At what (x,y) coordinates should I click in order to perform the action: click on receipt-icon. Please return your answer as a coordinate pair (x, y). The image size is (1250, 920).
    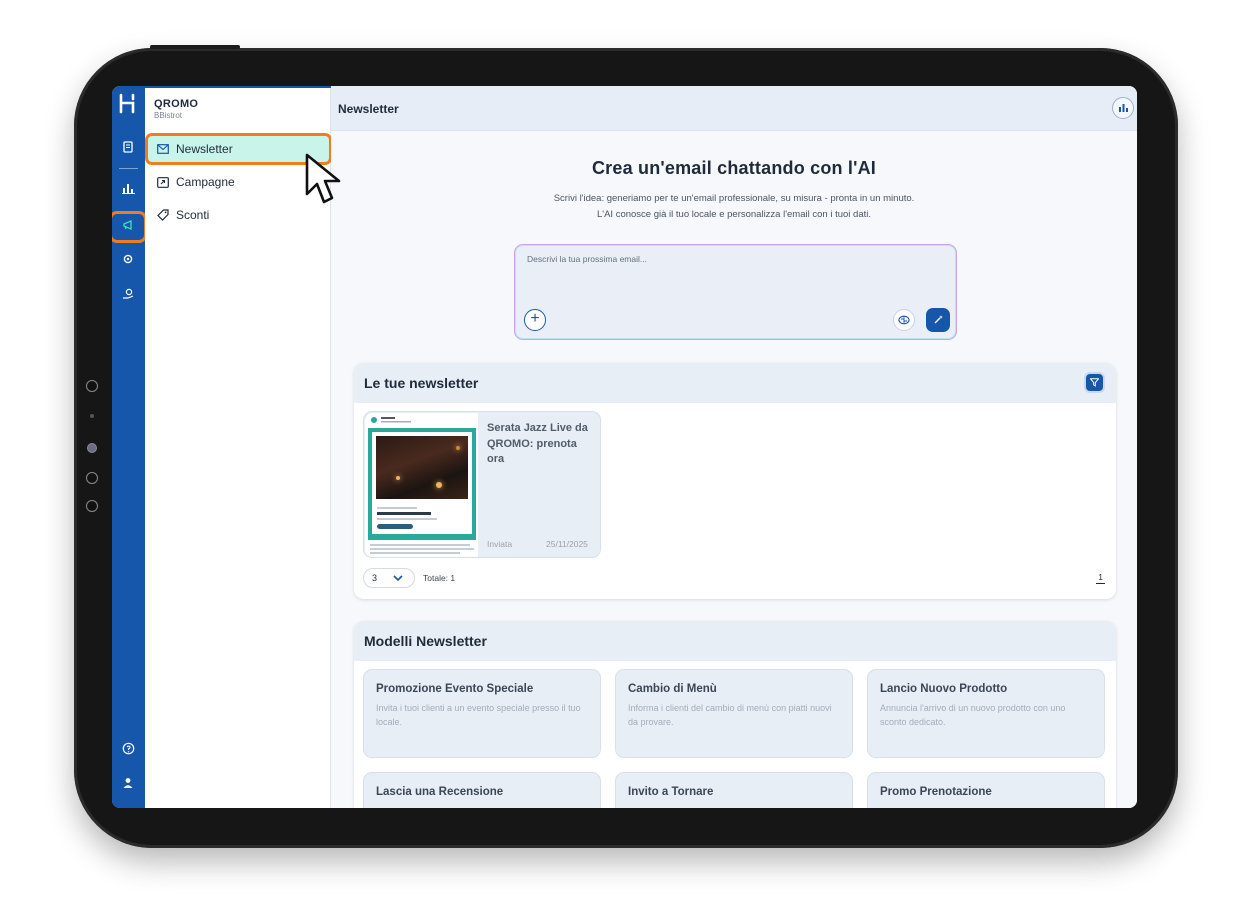
    Looking at the image, I should click on (128, 149).